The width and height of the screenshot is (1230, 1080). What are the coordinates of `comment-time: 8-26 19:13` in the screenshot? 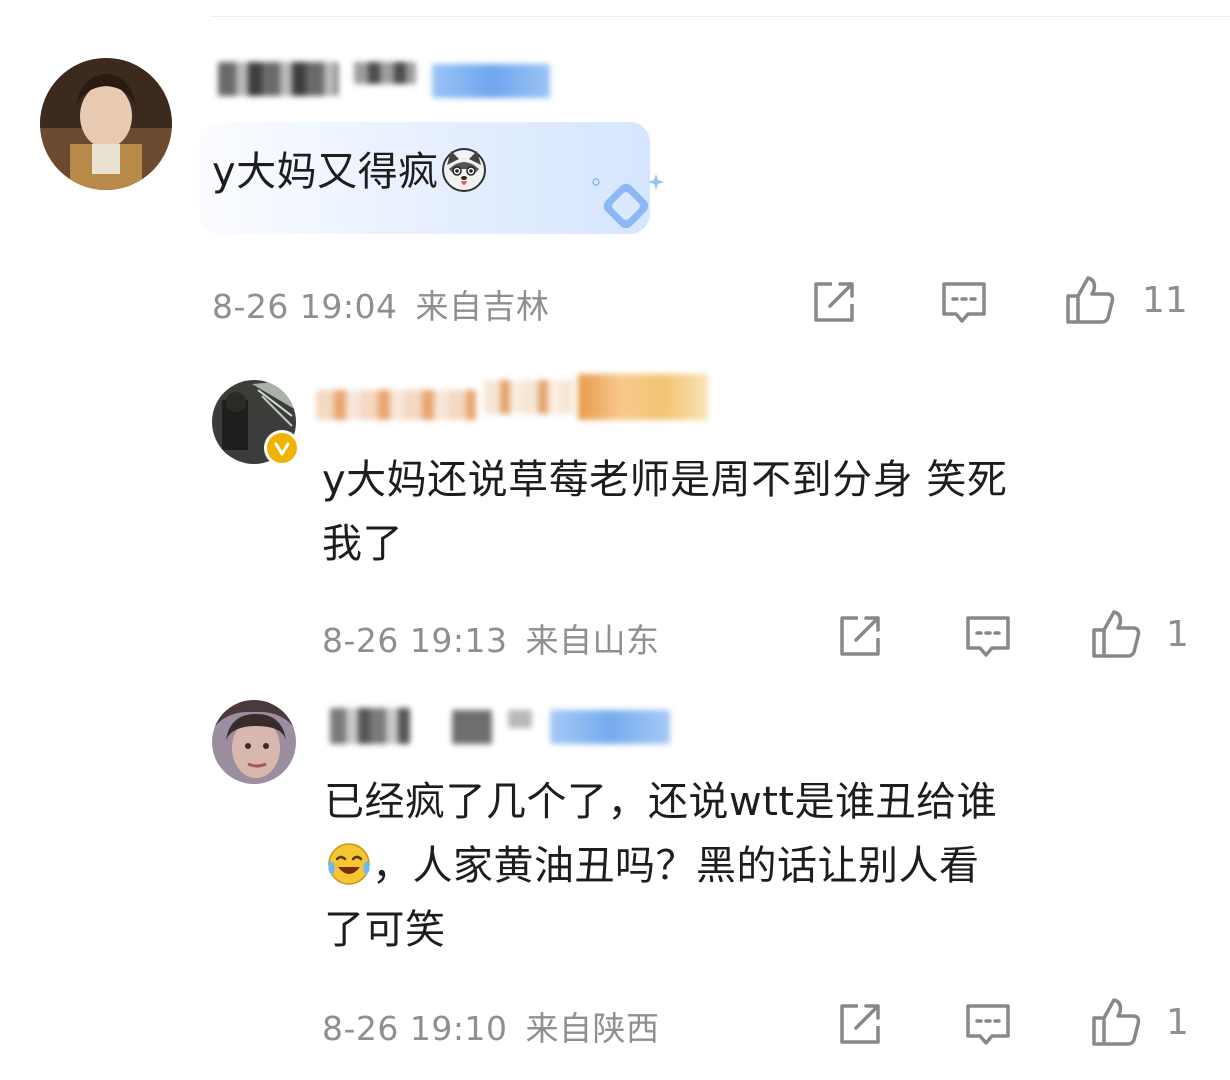 It's located at (415, 640).